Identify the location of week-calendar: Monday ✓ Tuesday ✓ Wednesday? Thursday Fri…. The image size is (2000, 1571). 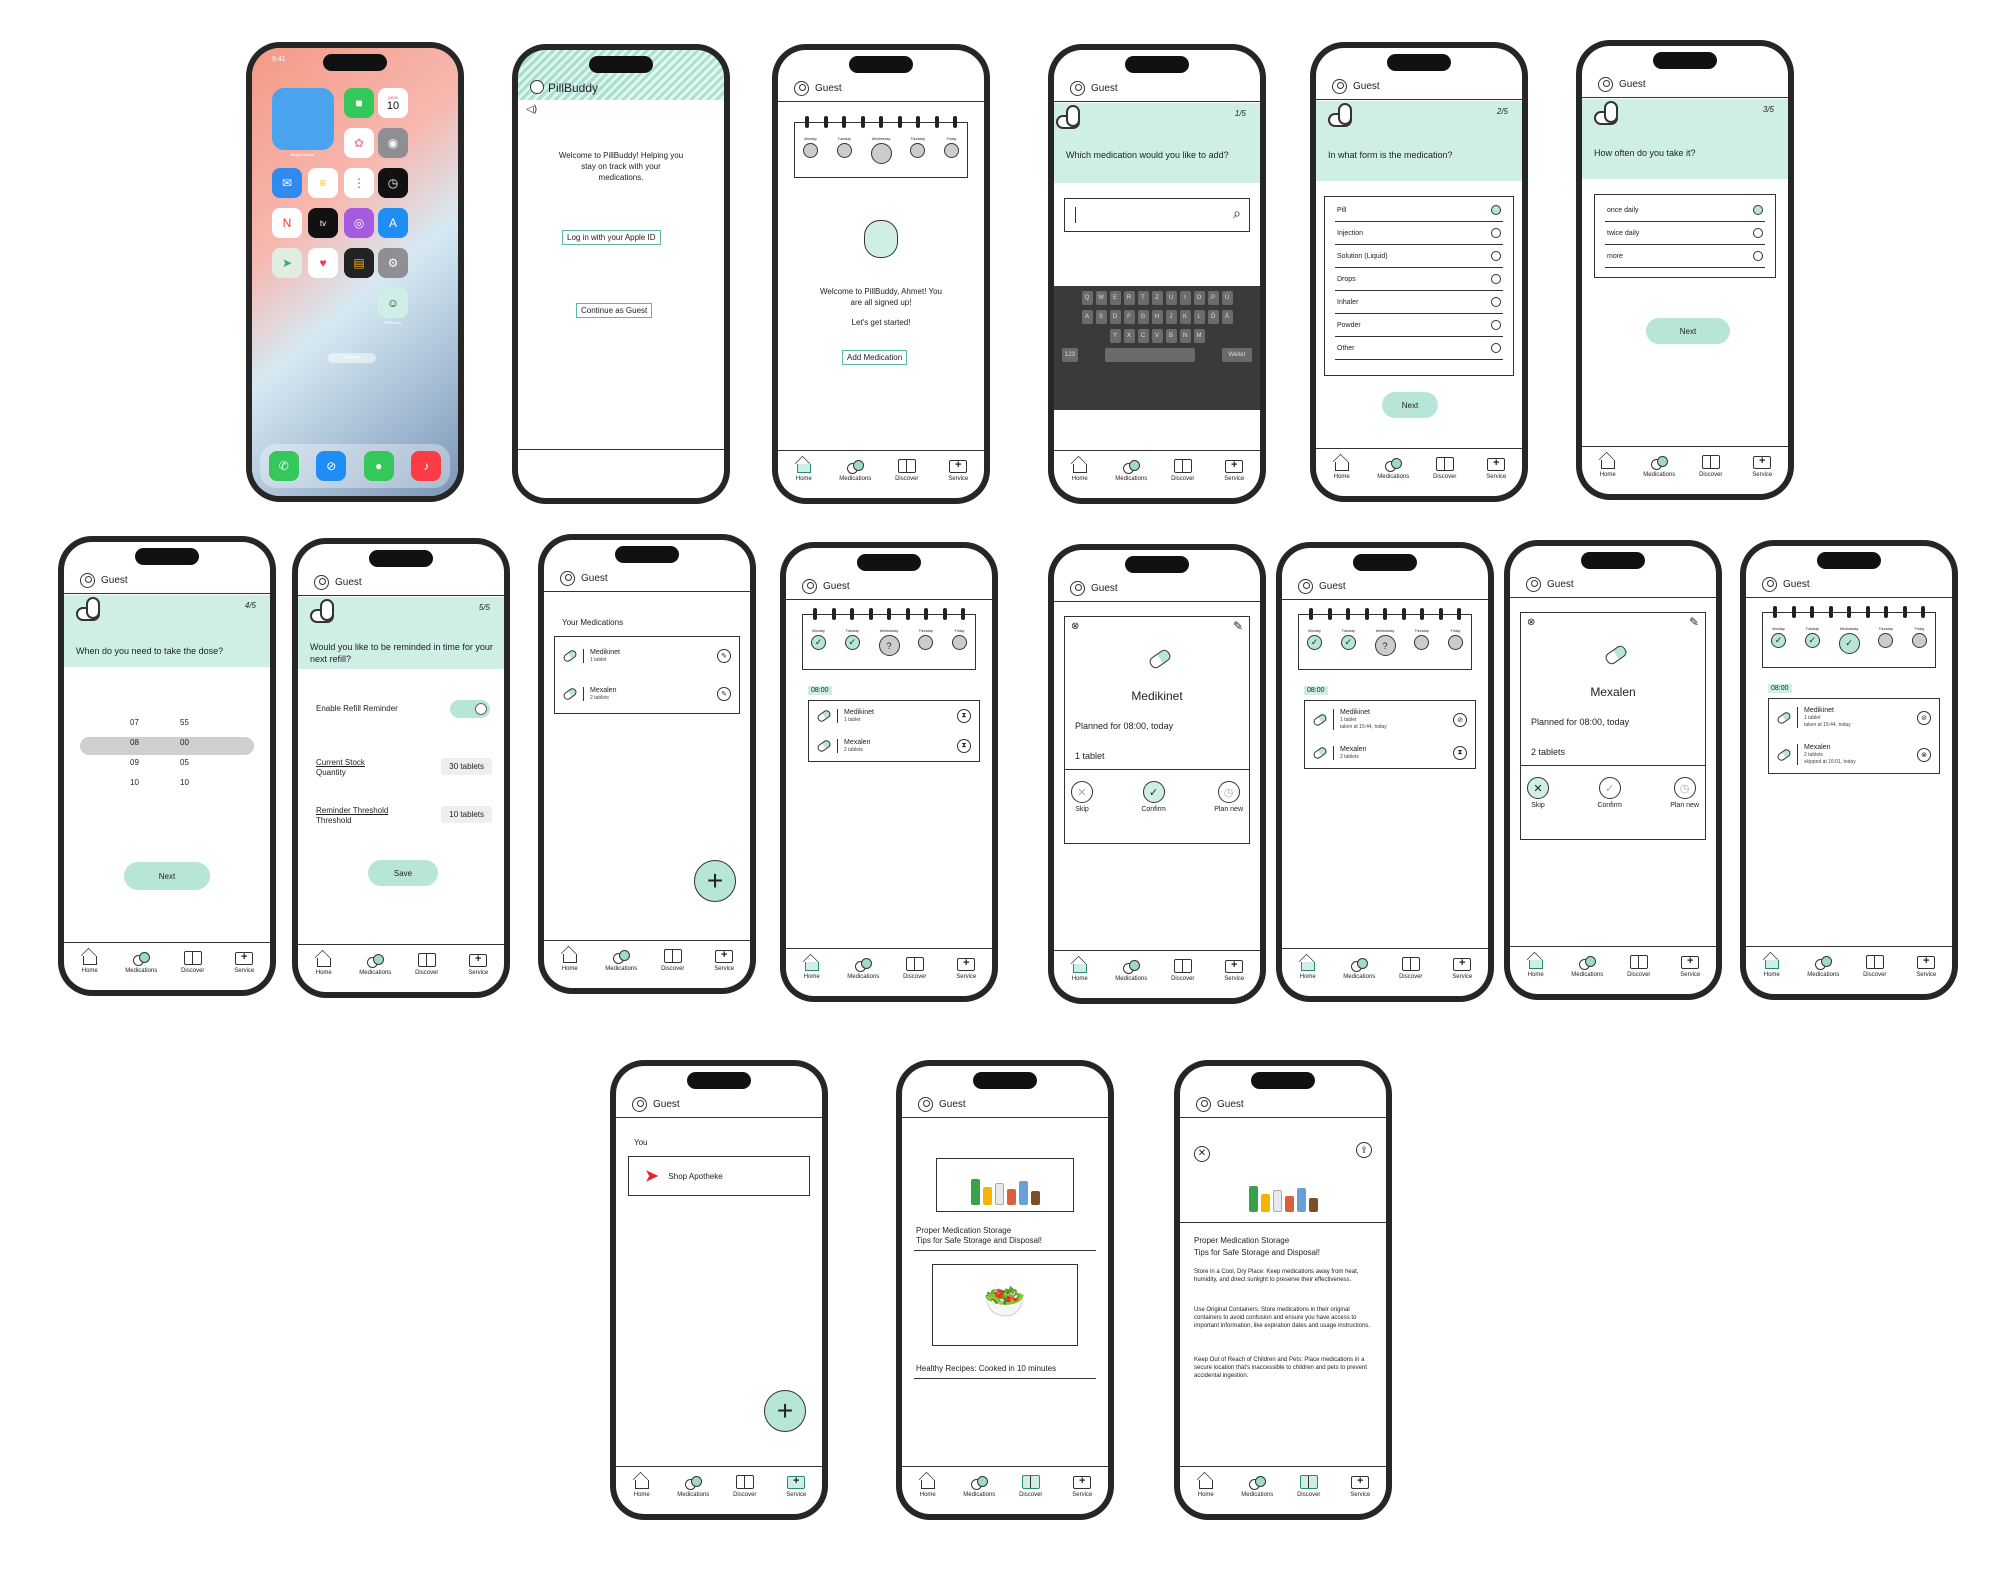
(889, 639).